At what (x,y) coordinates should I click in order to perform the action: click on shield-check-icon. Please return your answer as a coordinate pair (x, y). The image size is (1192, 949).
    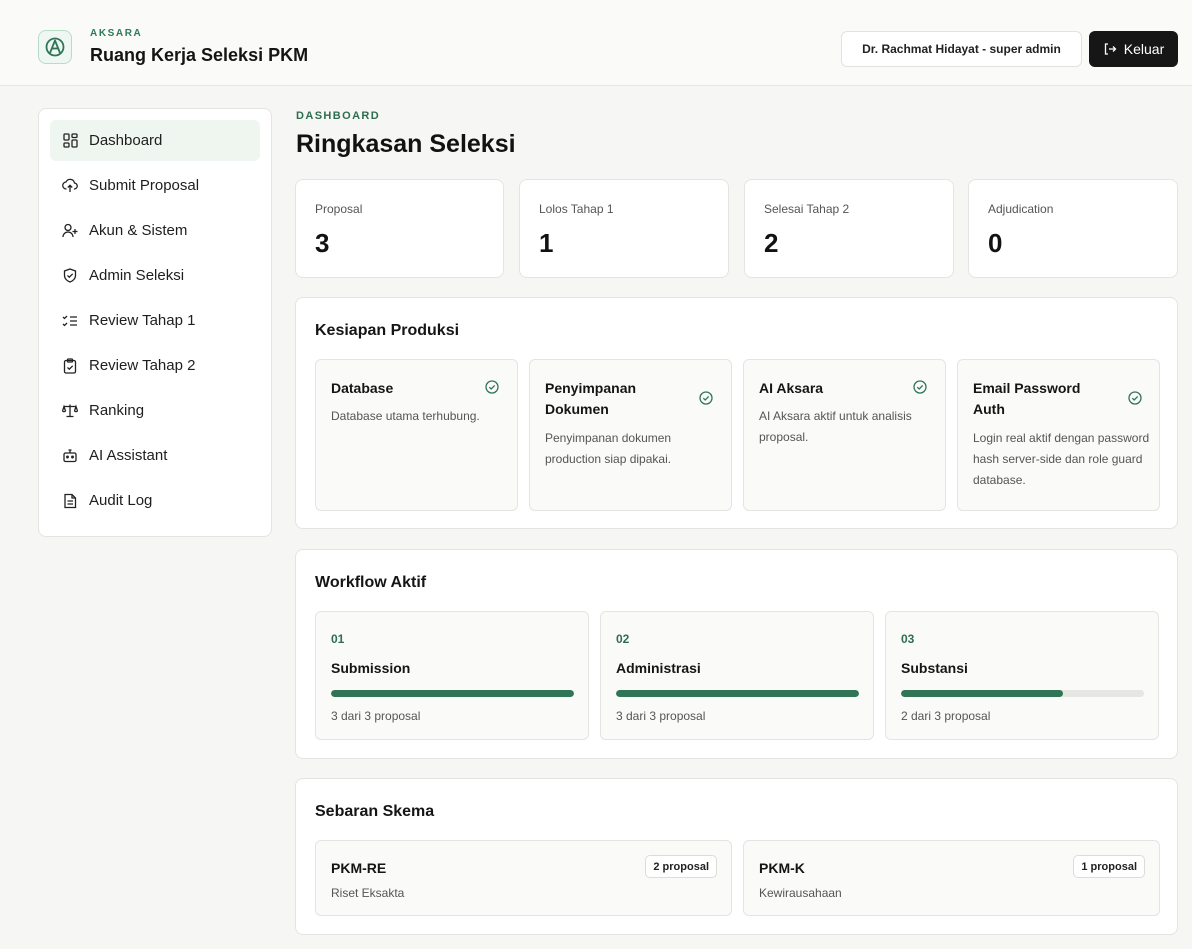
    Looking at the image, I should click on (70, 276).